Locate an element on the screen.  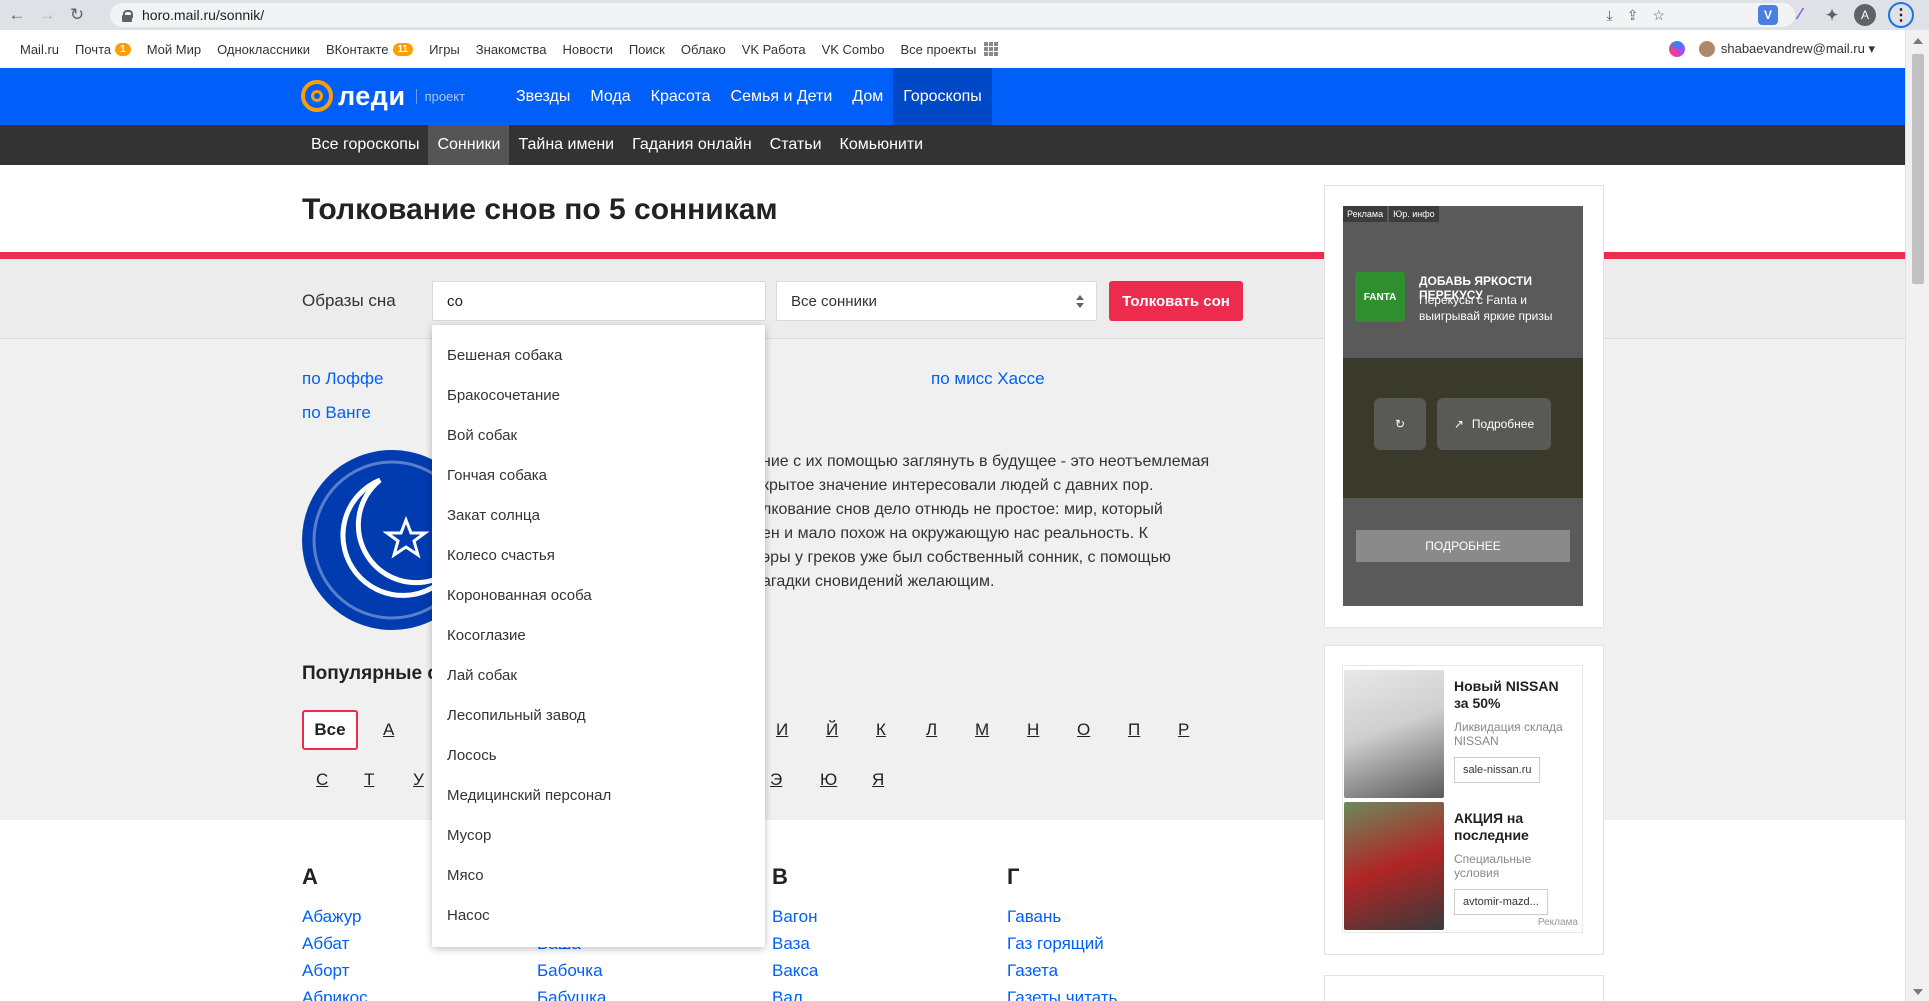
extension-pen-icon: ∕ is located at coordinates (1800, 15).